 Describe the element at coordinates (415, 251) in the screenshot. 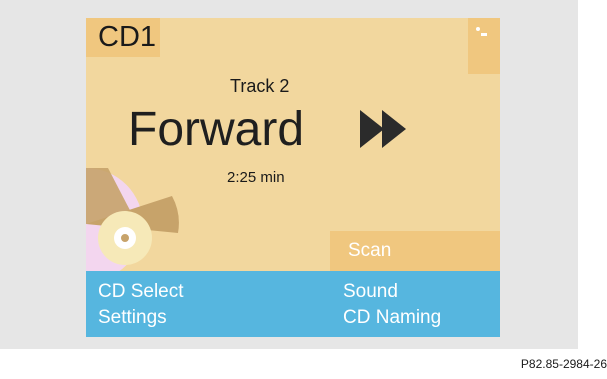

I see `scan-button: Scan` at that location.